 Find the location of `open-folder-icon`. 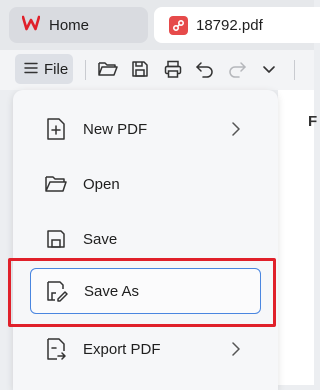

open-folder-icon is located at coordinates (108, 69).